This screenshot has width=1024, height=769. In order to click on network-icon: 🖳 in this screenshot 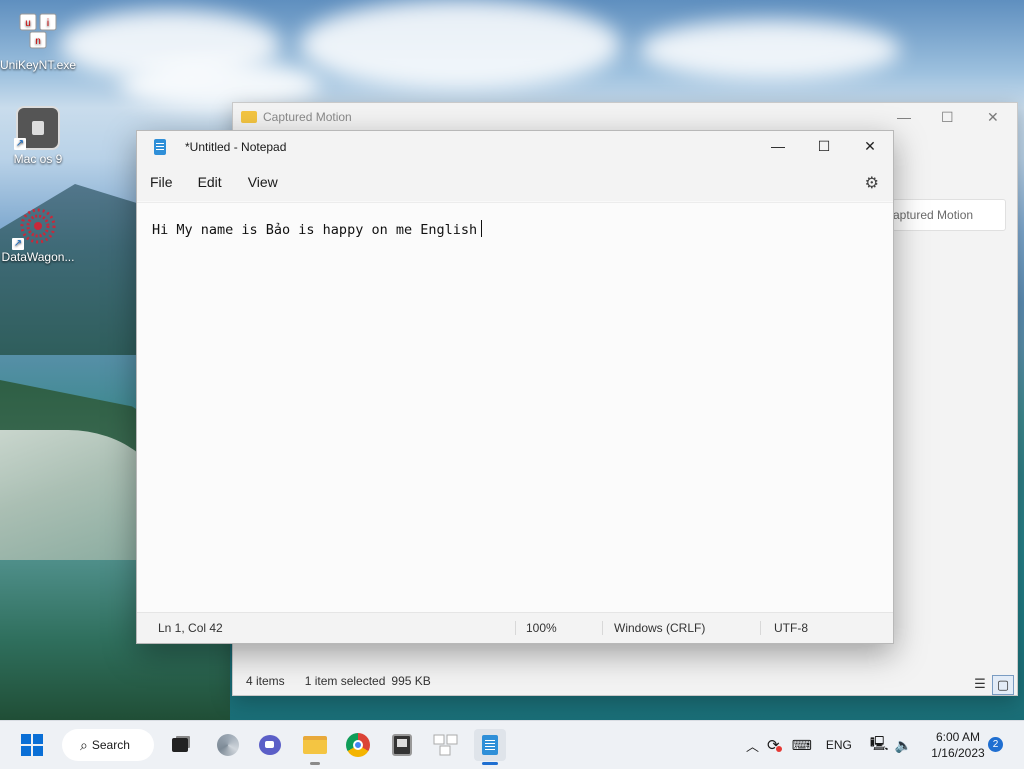, I will do `click(879, 745)`.